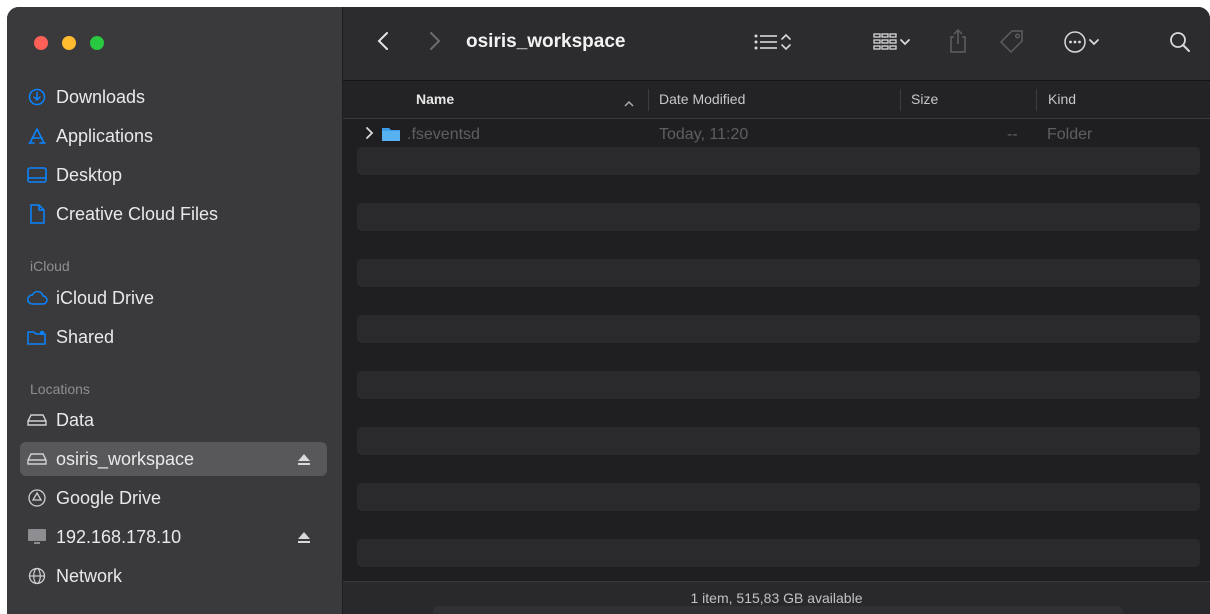 Image resolution: width=1210 pixels, height=614 pixels. I want to click on tag-icon, so click(1012, 44).